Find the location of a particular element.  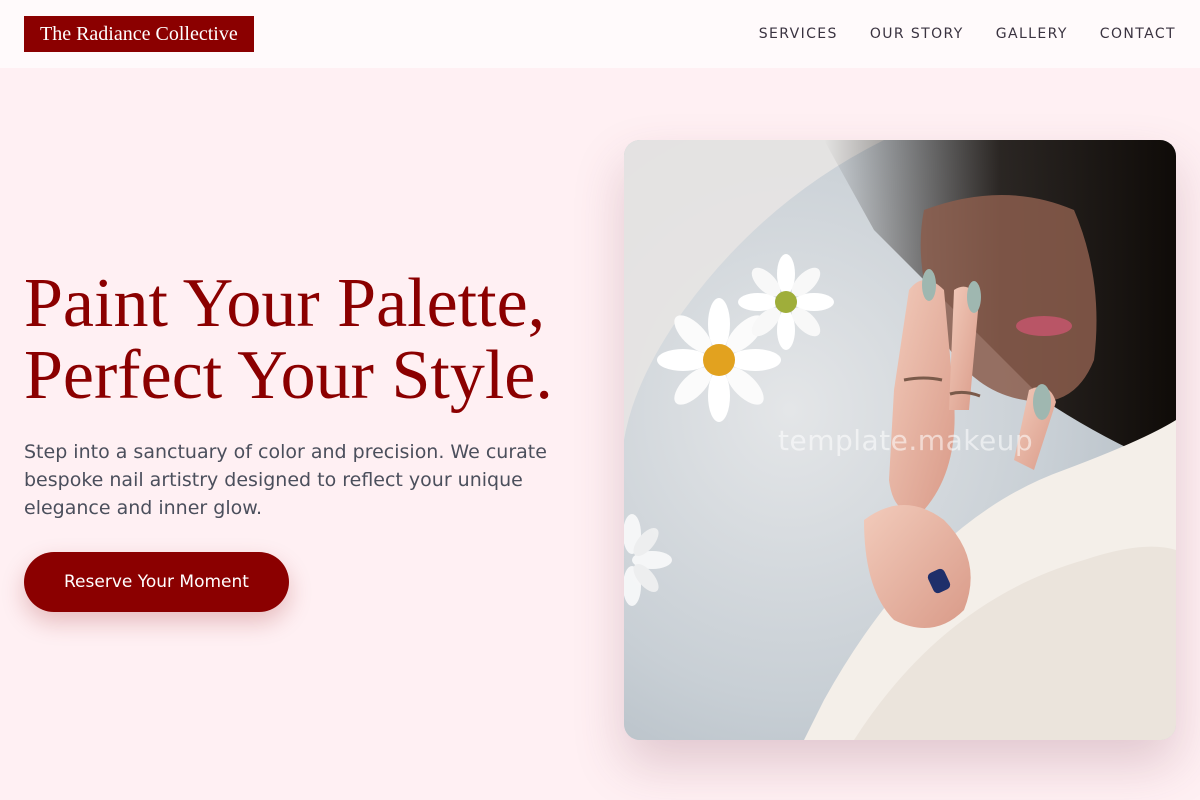

nav-link-our-story: OUR STORY is located at coordinates (917, 34).